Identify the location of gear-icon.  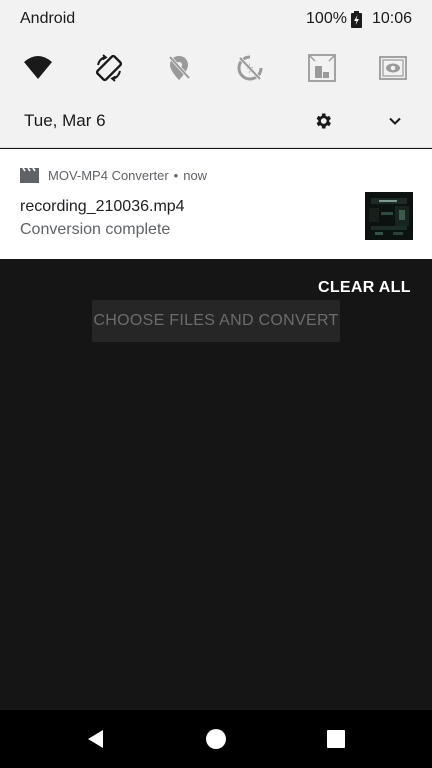
(323, 121).